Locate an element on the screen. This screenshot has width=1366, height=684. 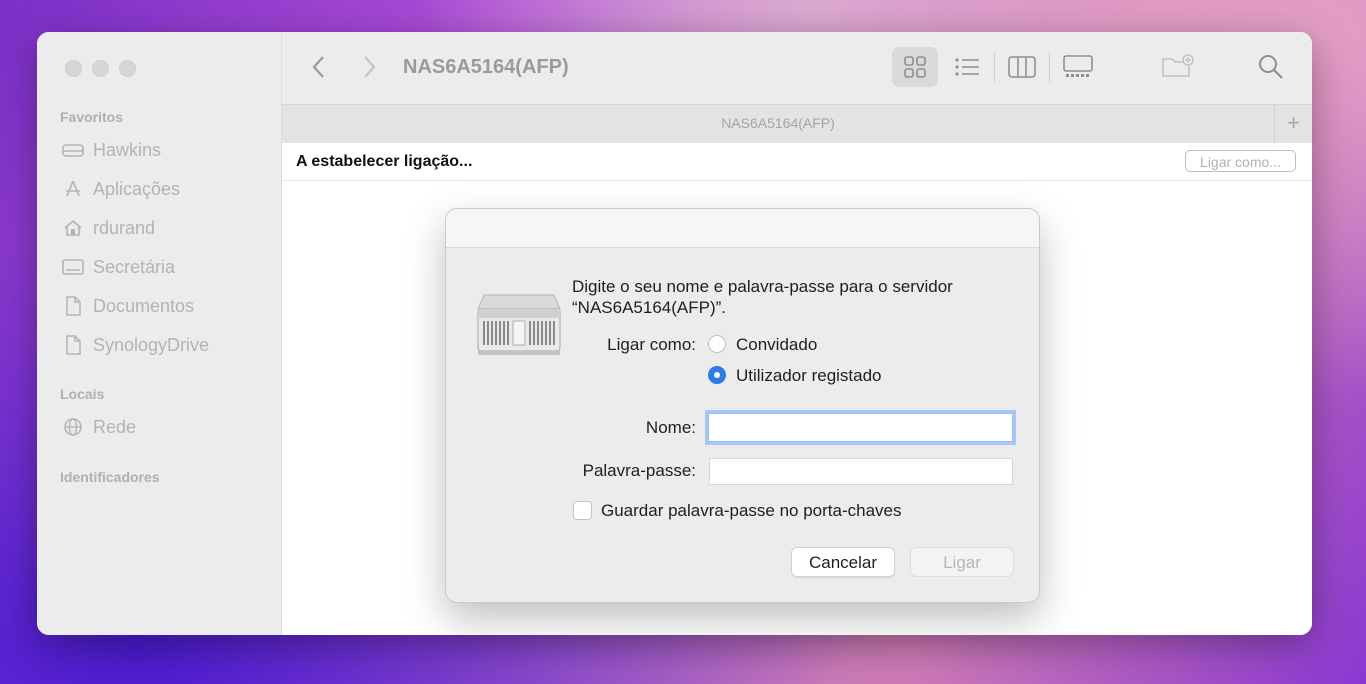
column-view-icon is located at coordinates (1022, 69).